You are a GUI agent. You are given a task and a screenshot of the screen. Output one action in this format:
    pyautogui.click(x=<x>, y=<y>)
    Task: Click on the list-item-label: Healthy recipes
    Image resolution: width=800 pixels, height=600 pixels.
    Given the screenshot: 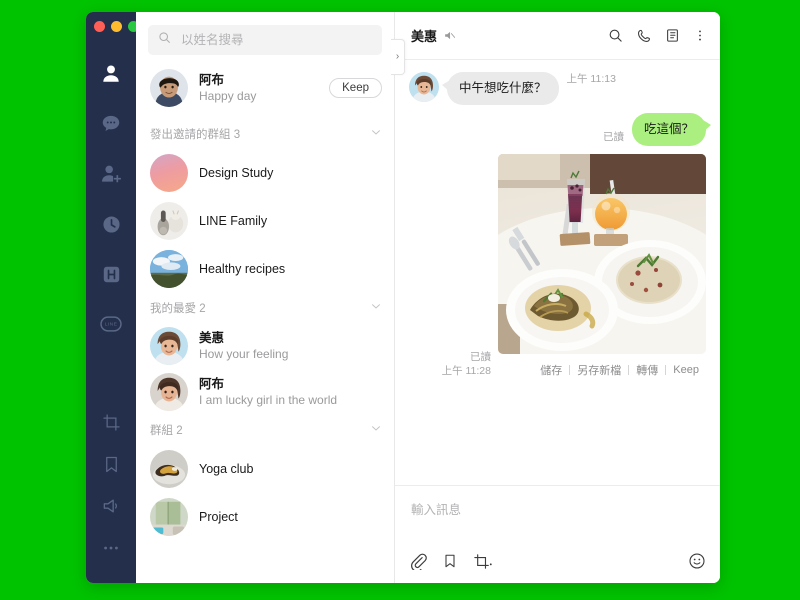 What is the action you would take?
    pyautogui.click(x=242, y=269)
    